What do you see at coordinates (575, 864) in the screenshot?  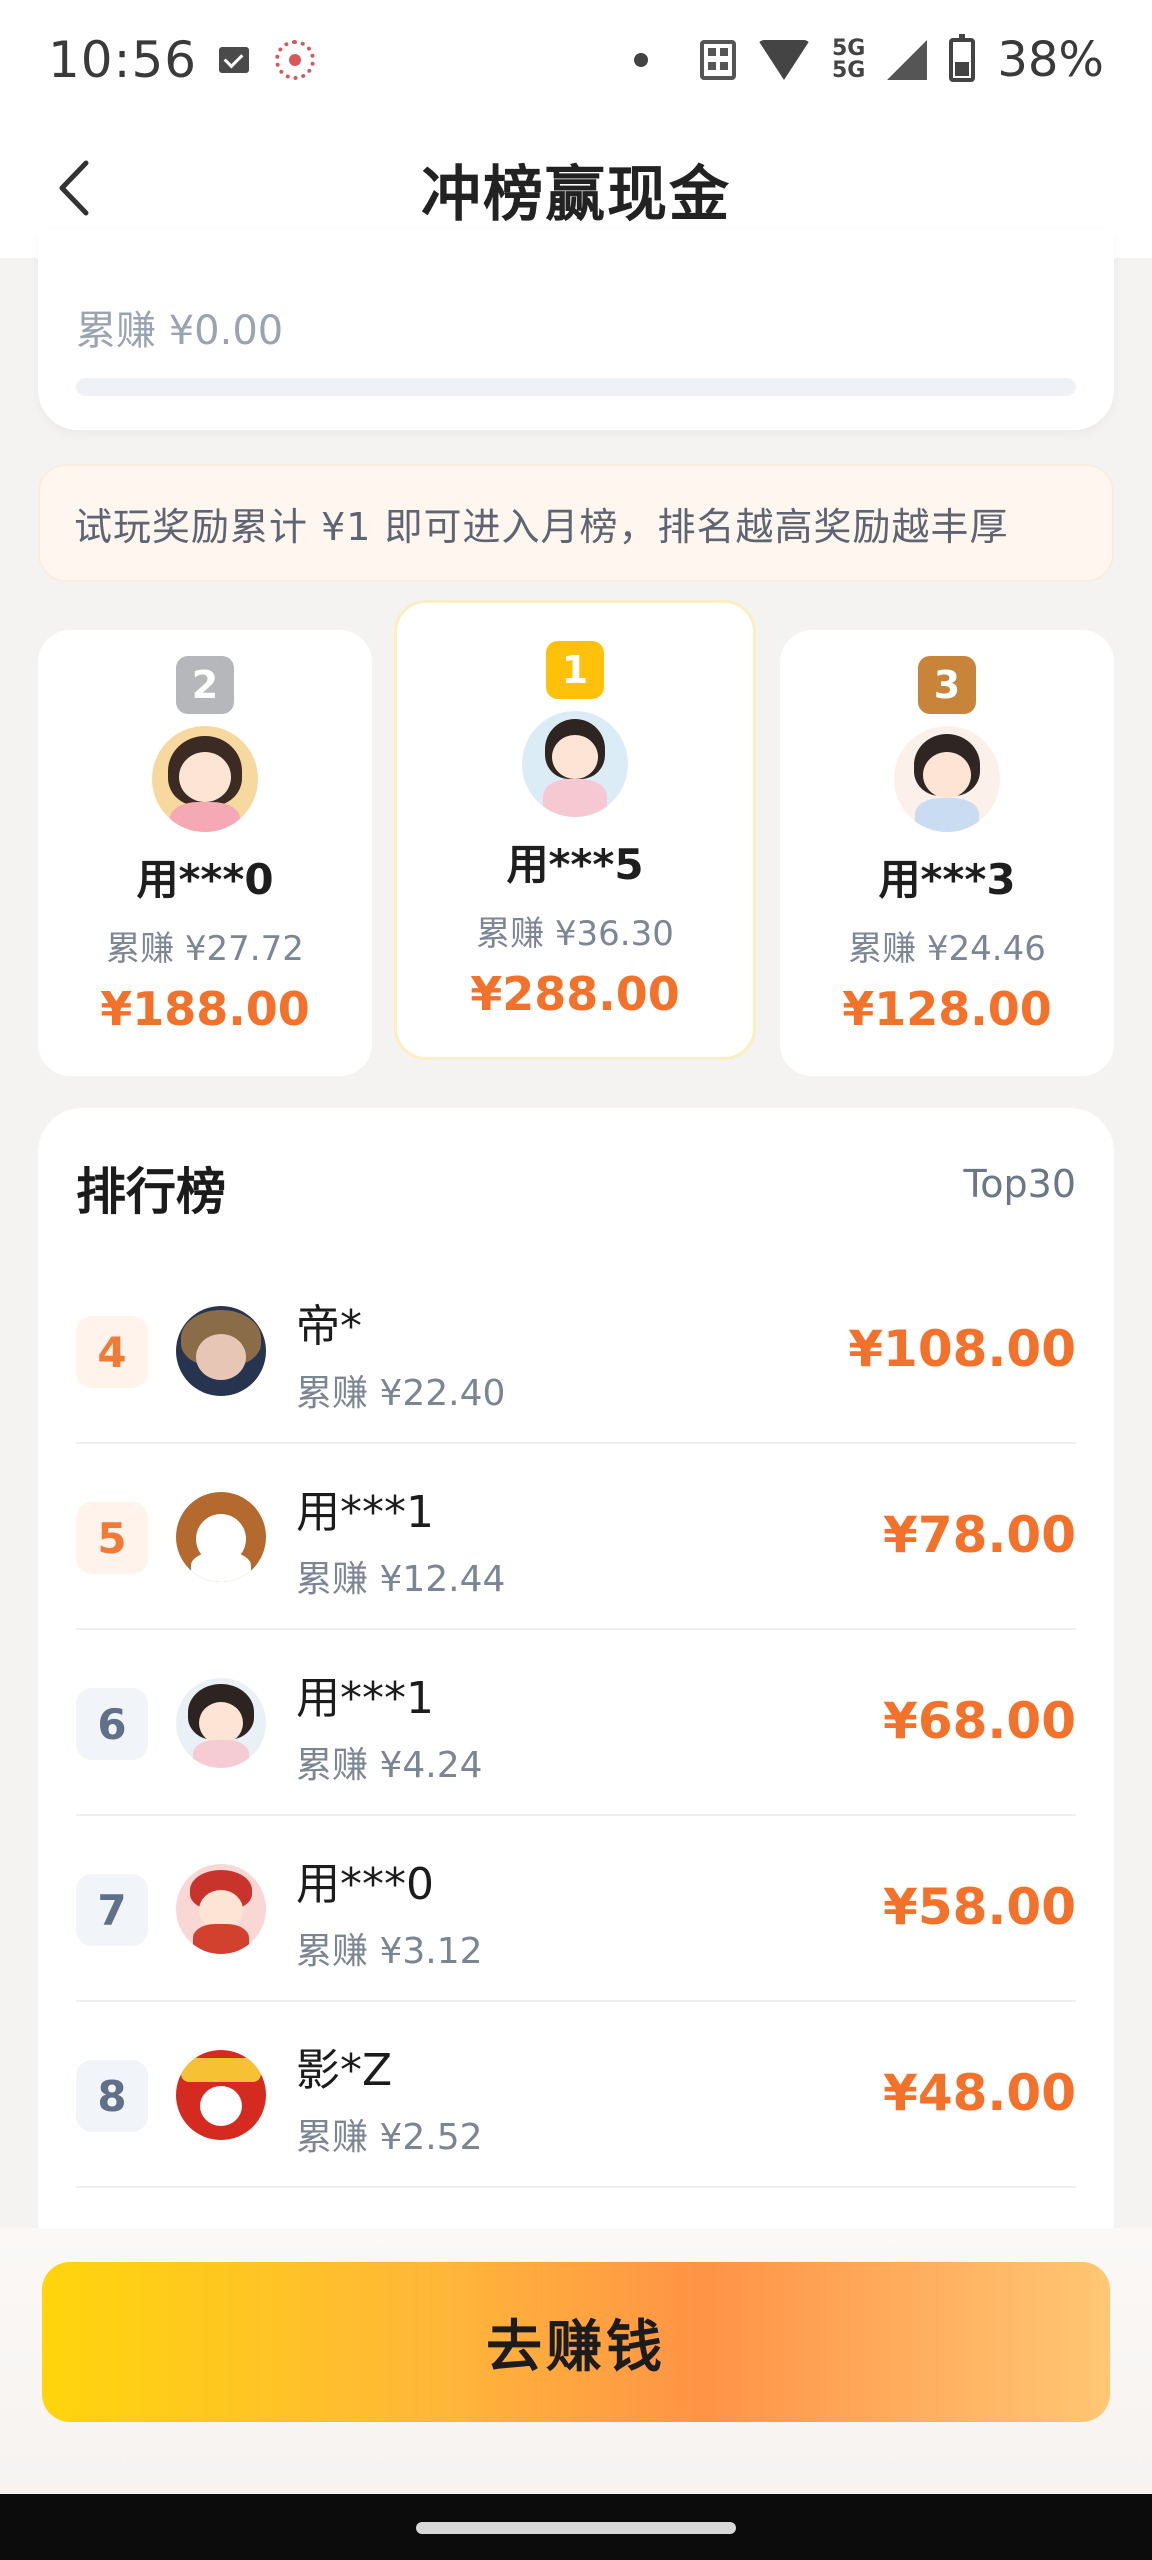 I see `podium-name: 用***5` at bounding box center [575, 864].